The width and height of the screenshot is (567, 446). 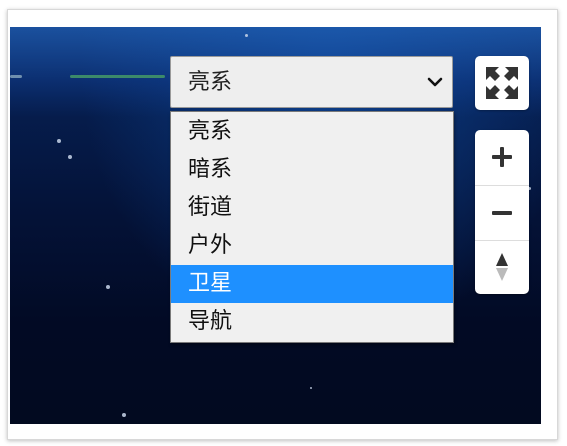 I want to click on zoom-out-button, so click(x=502, y=212).